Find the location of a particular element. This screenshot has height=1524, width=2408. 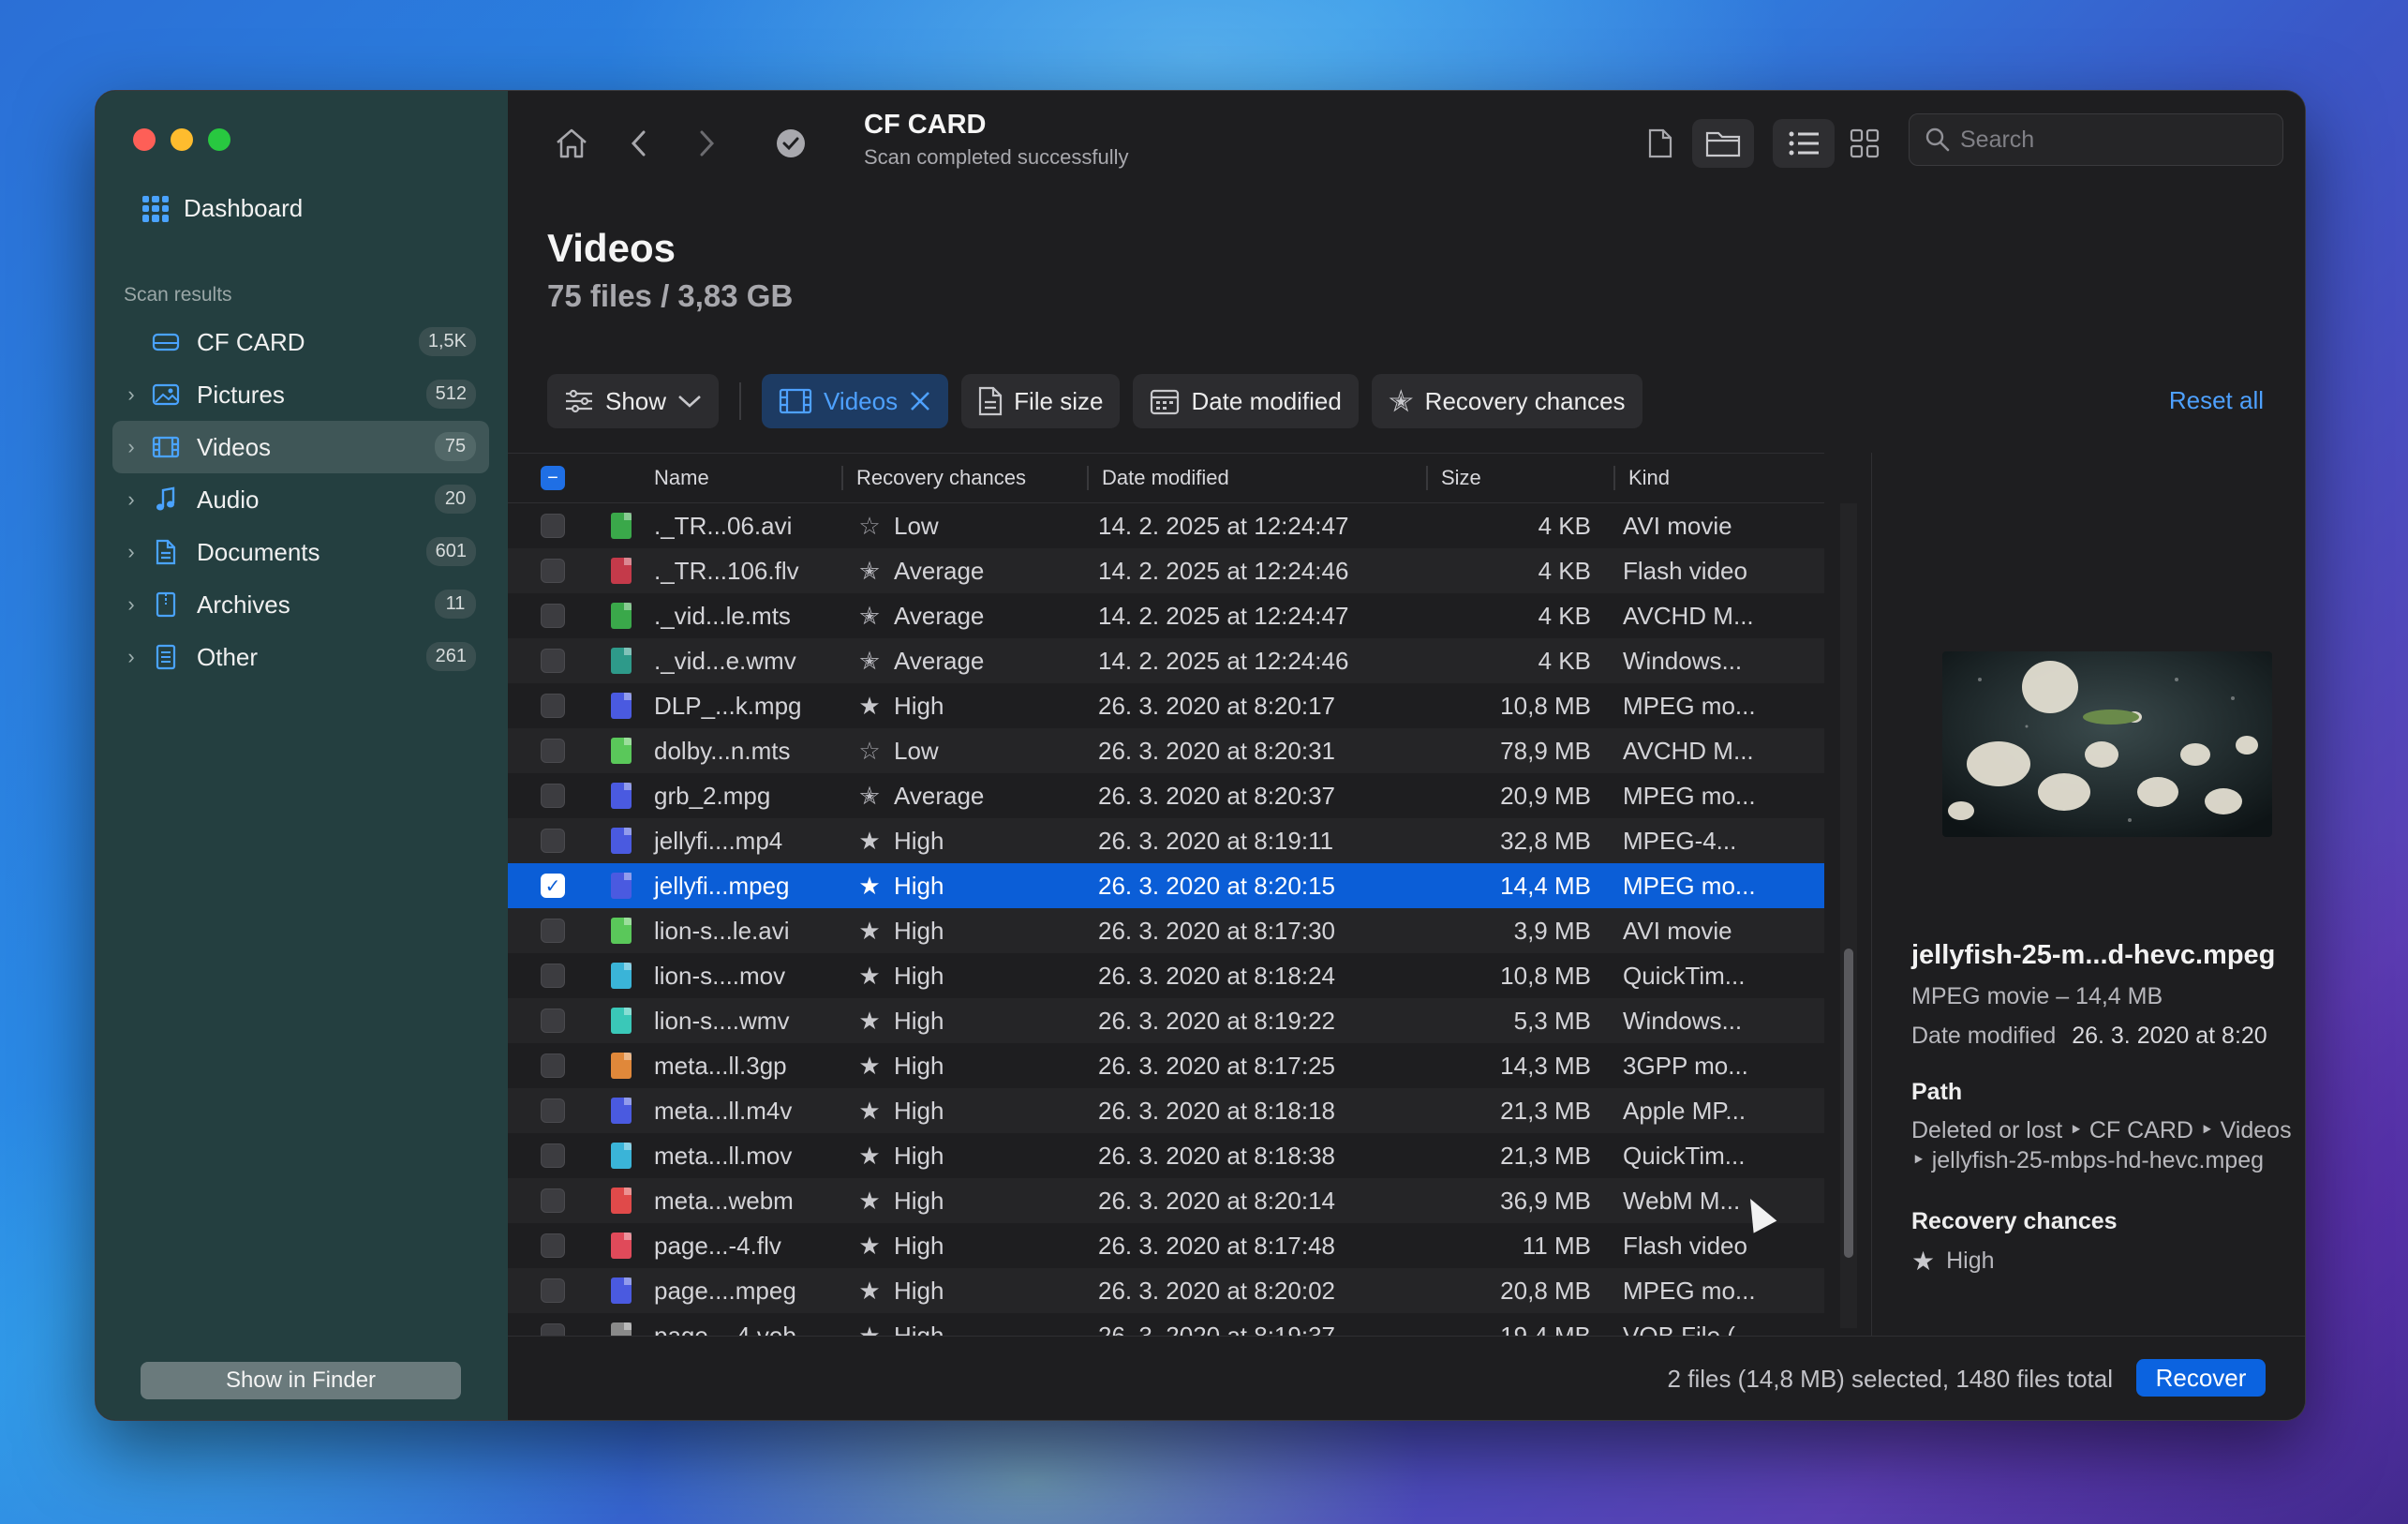

file-size: 19,4 MB is located at coordinates (1545, 1329).